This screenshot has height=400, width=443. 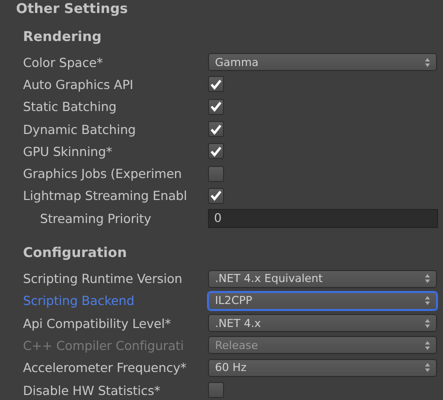 What do you see at coordinates (63, 37) in the screenshot?
I see `group-heading: Rendering` at bounding box center [63, 37].